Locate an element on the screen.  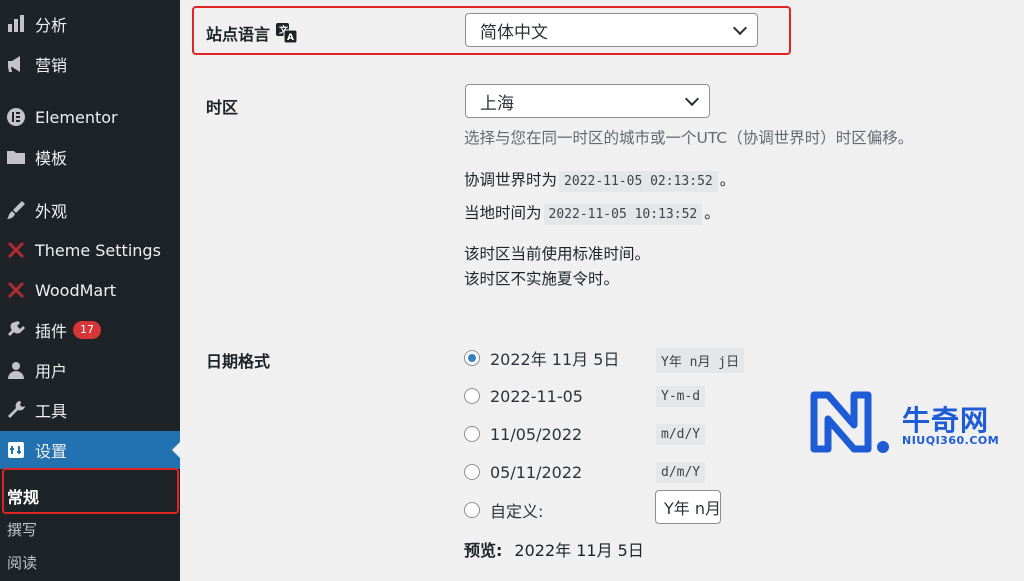
date-format-option-label: 2022年 11月 5日 is located at coordinates (555, 359).